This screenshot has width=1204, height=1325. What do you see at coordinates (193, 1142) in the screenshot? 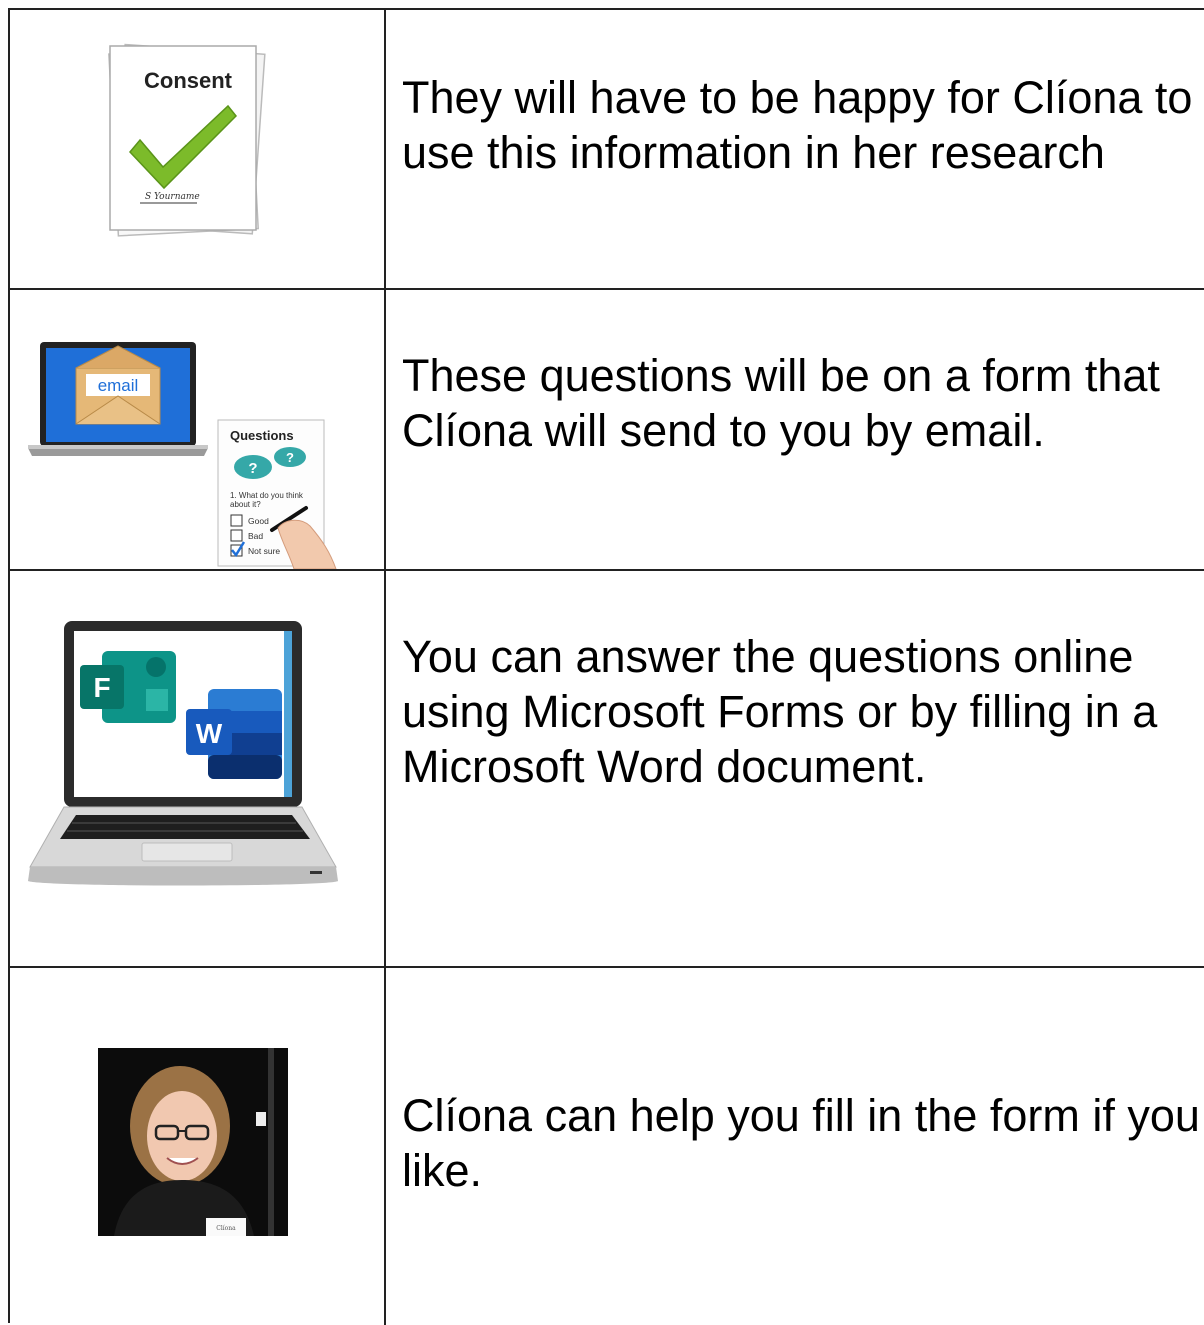
I see `cliona-photo: Clíona` at bounding box center [193, 1142].